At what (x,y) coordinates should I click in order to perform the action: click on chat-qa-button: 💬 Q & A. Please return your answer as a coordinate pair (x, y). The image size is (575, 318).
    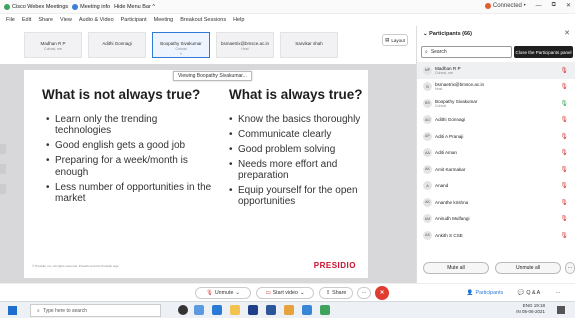
    Looking at the image, I should click on (529, 293).